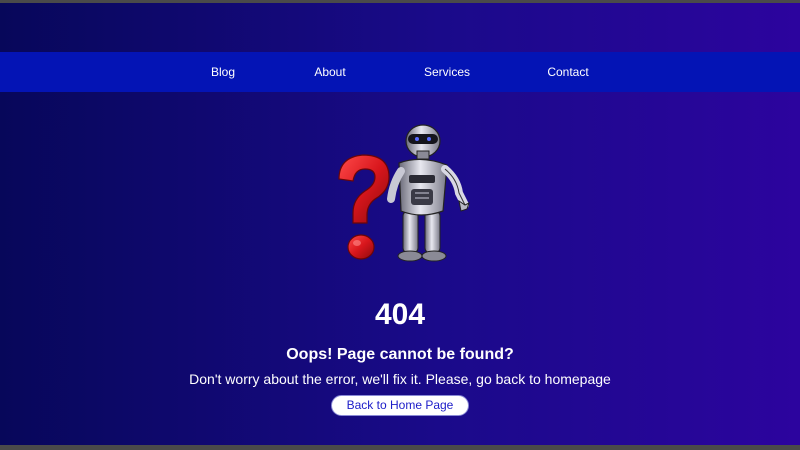 The width and height of the screenshot is (800, 450). I want to click on robot-question-mark-icon, so click(404, 193).